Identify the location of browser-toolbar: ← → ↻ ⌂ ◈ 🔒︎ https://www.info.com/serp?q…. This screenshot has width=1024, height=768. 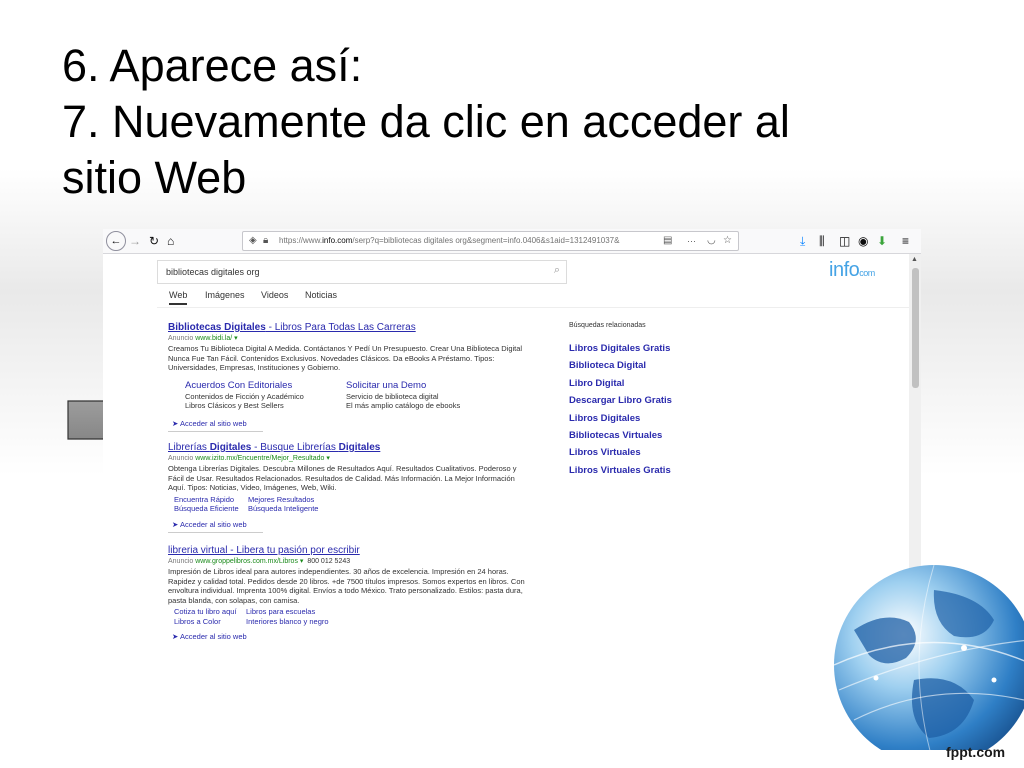
(512, 241).